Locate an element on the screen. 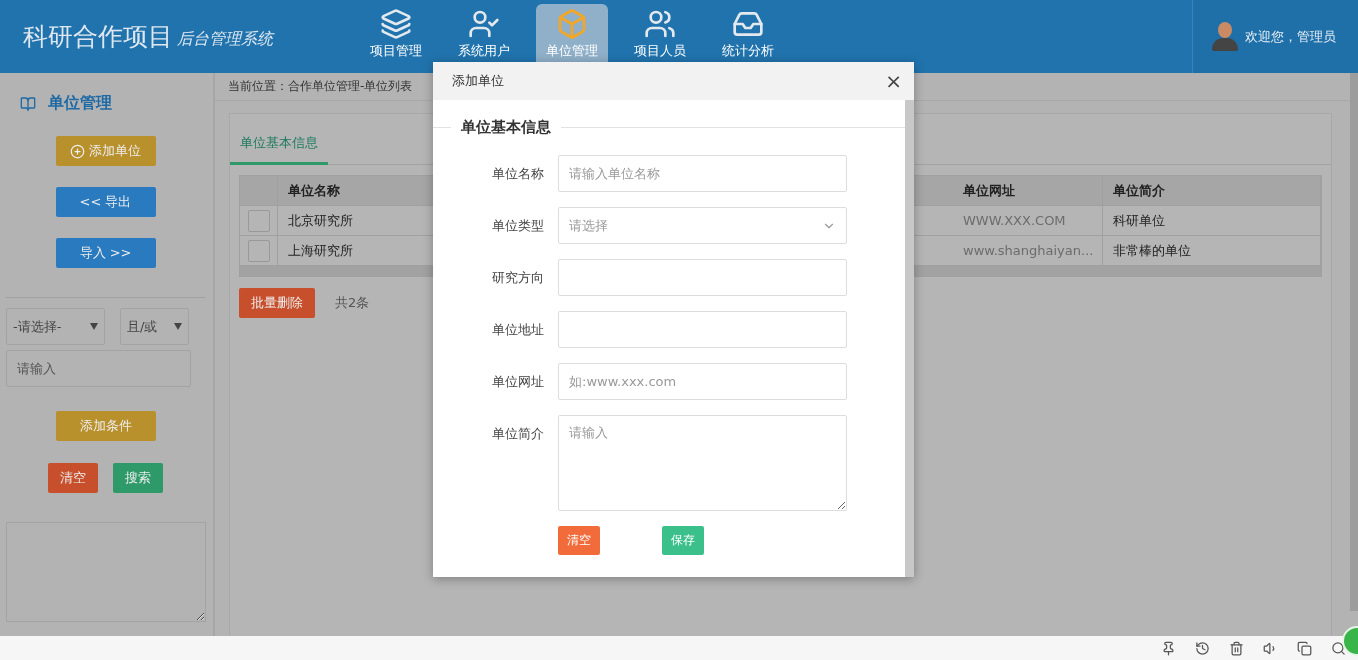 The width and height of the screenshot is (1358, 660). welcome-text: 欢迎您，管理员 is located at coordinates (1290, 36).